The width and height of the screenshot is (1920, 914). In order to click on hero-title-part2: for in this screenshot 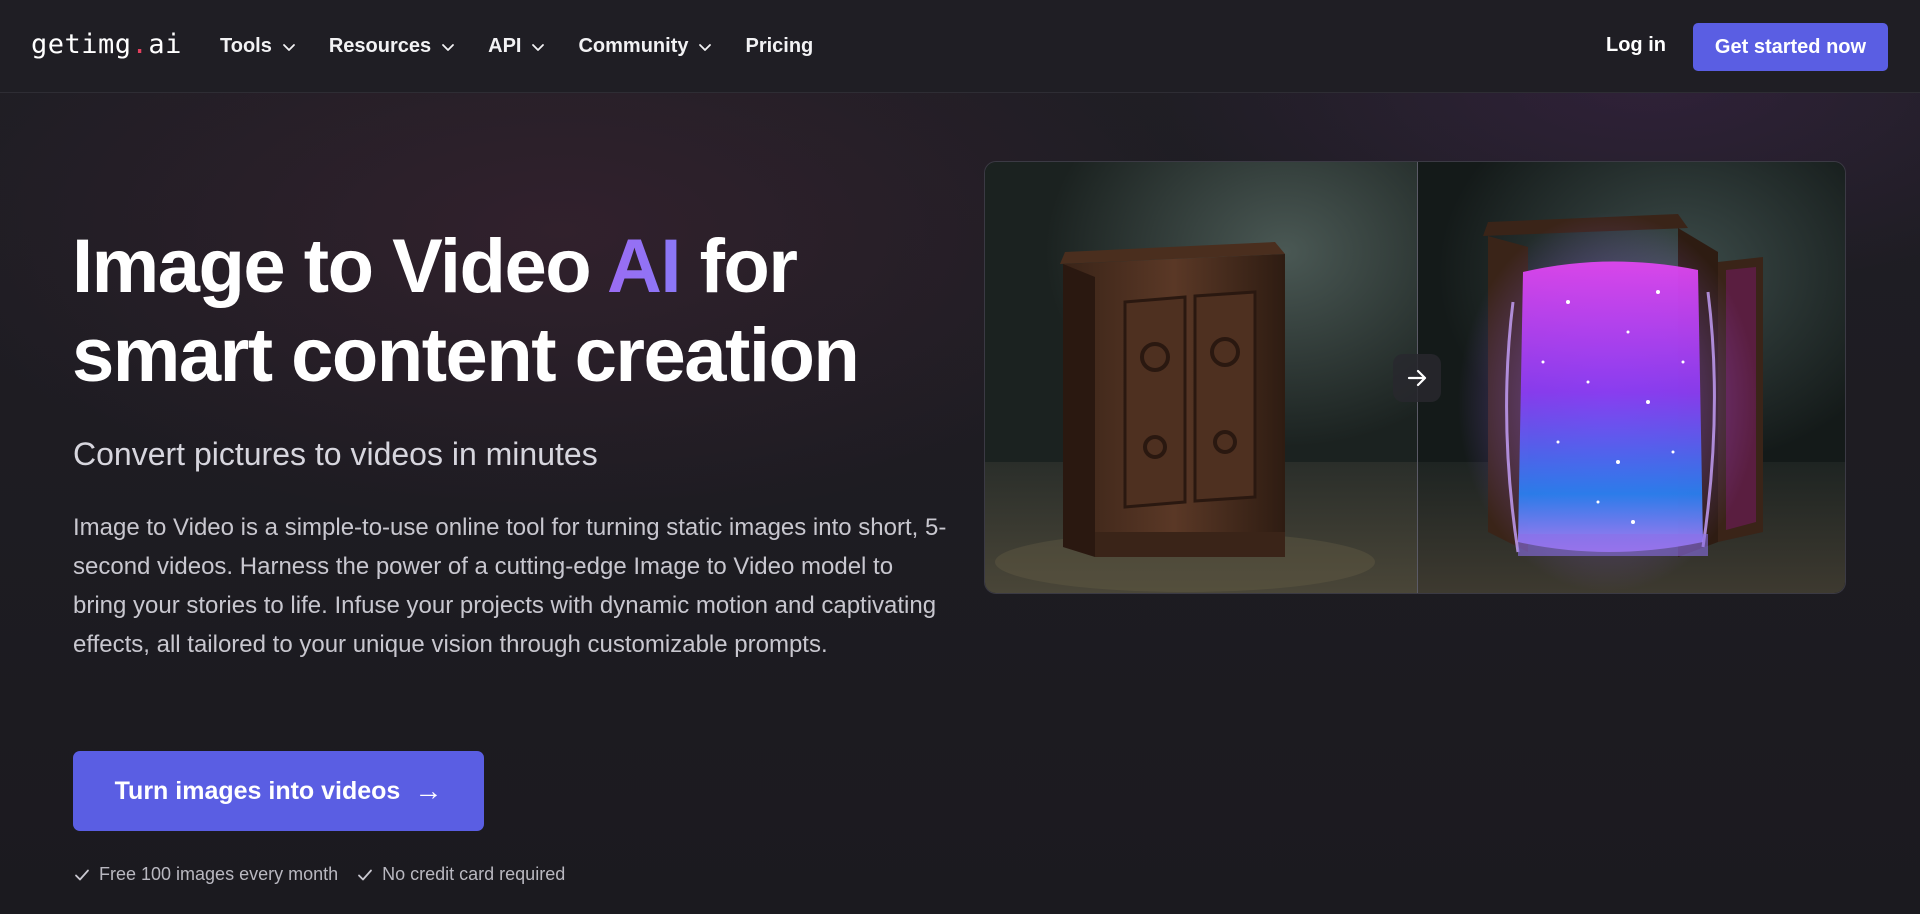, I will do `click(738, 266)`.